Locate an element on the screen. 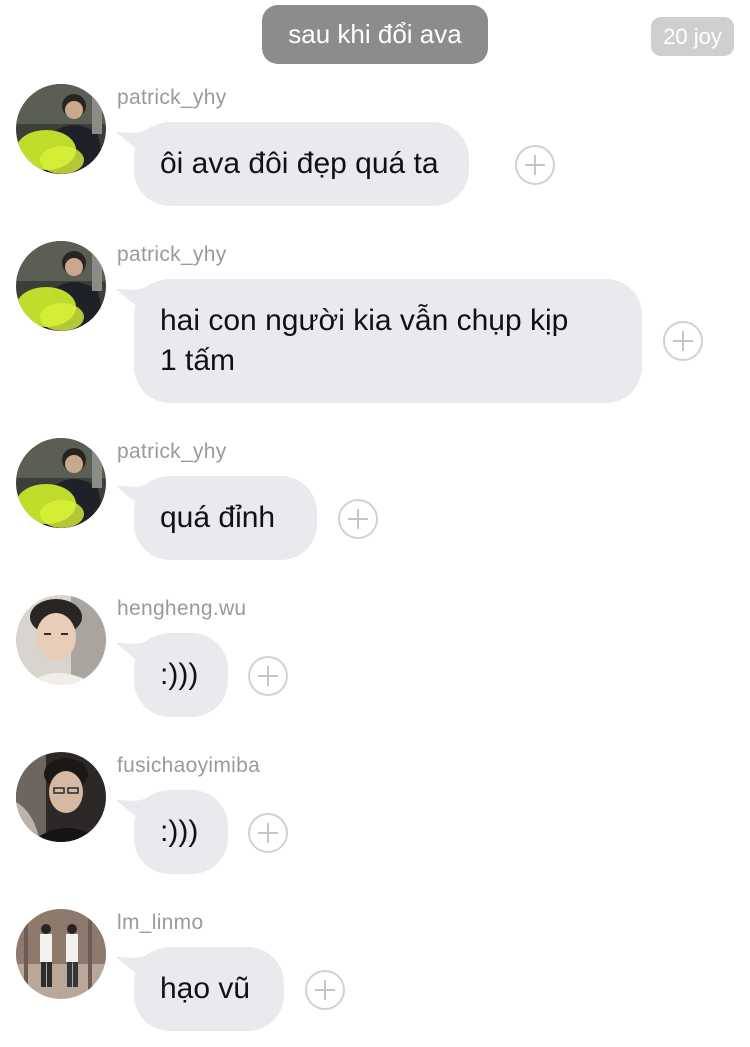 This screenshot has height=1047, width=750. message-text: ôi ava đôi đẹp quá ta is located at coordinates (299, 163).